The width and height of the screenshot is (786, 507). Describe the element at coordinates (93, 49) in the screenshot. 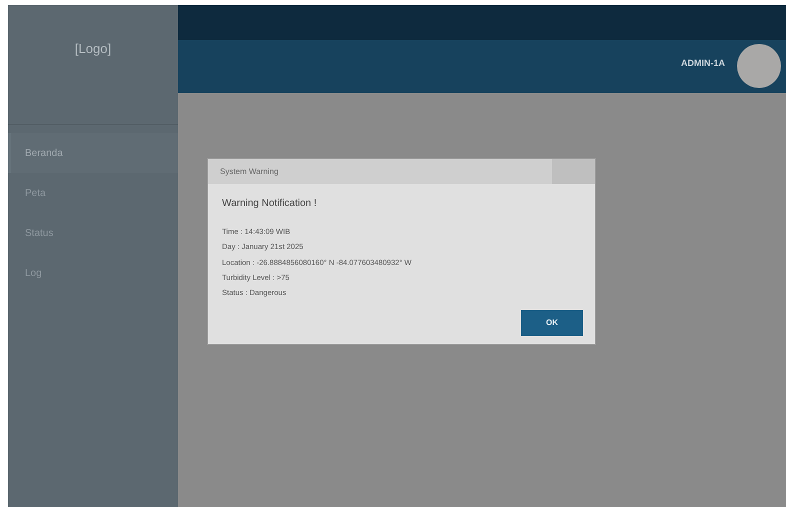

I see `logo-text: [Logo]` at that location.